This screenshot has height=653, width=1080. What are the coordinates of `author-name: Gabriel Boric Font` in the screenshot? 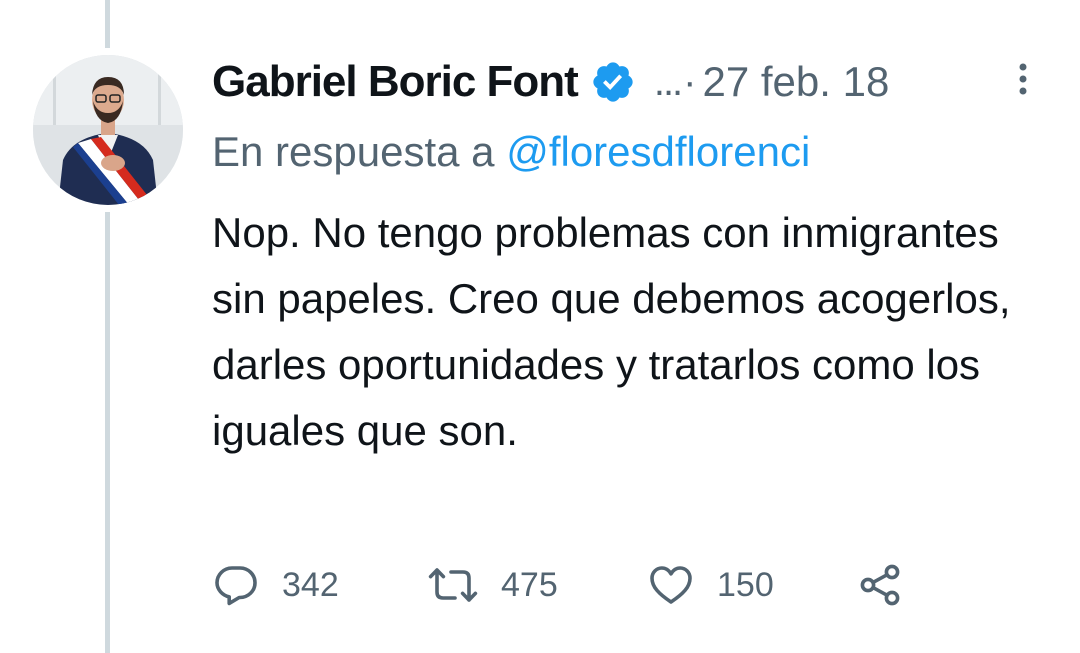 It's located at (395, 82).